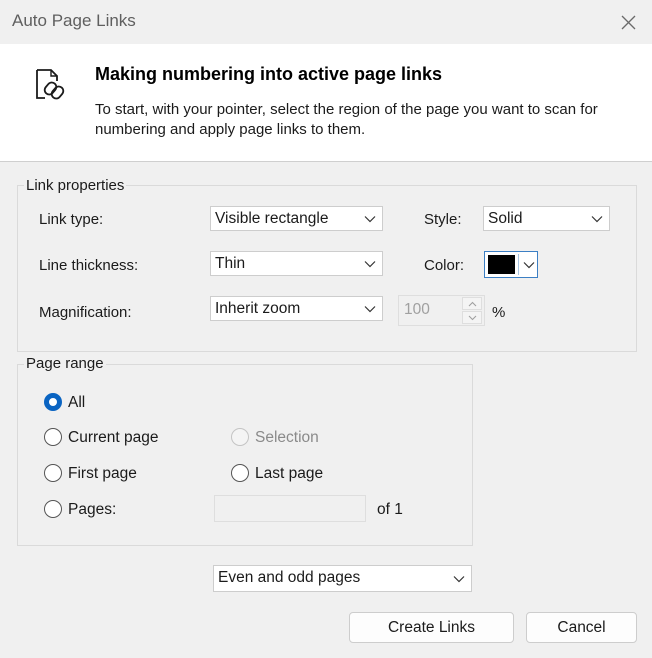  I want to click on link-type-label: Link type:, so click(71, 219).